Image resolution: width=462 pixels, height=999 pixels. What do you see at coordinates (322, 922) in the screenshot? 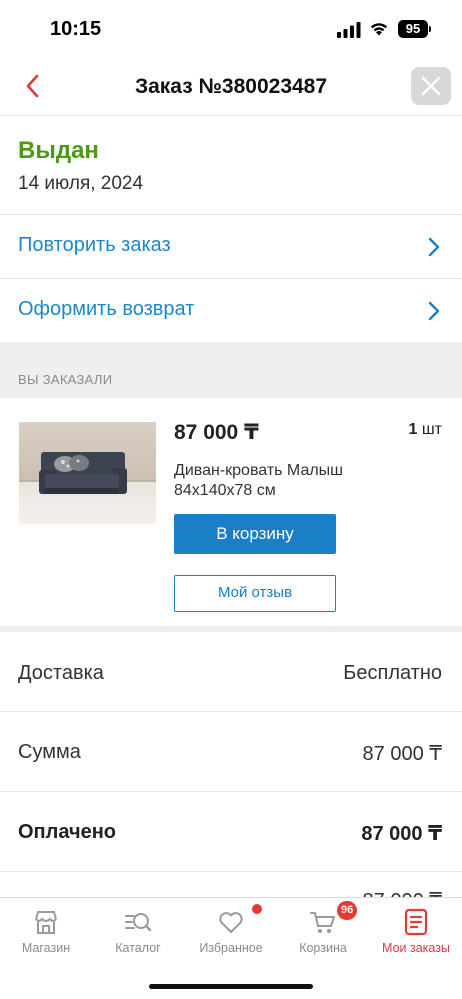
I see `cart-icon` at bounding box center [322, 922].